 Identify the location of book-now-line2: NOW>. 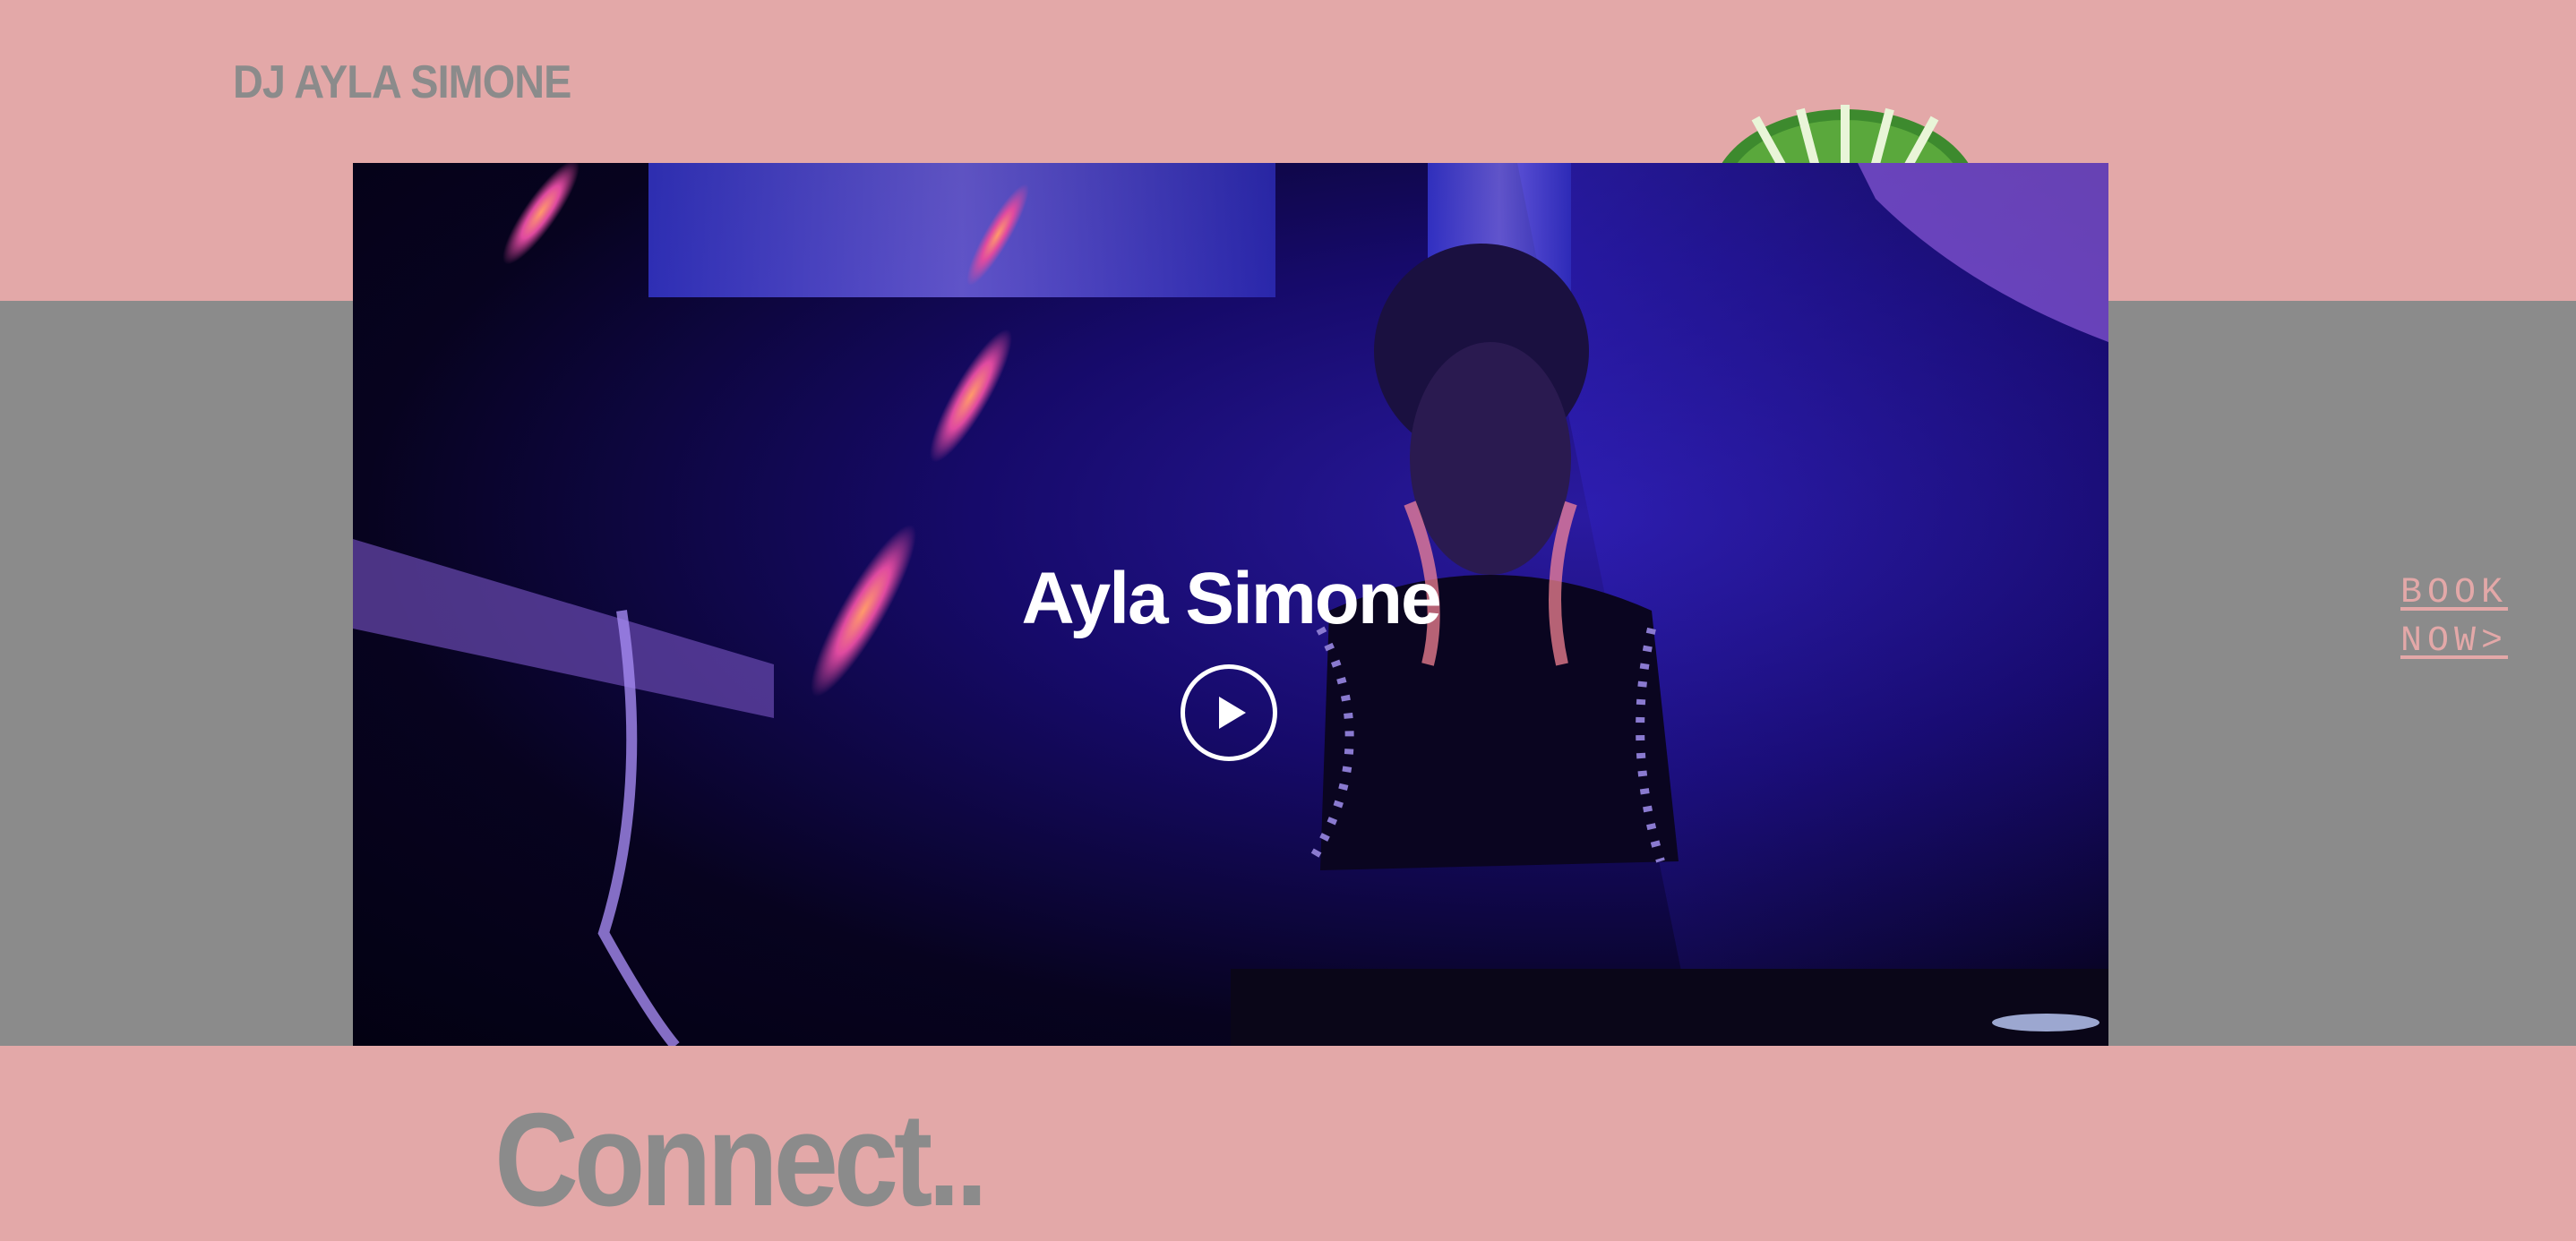
(2454, 641).